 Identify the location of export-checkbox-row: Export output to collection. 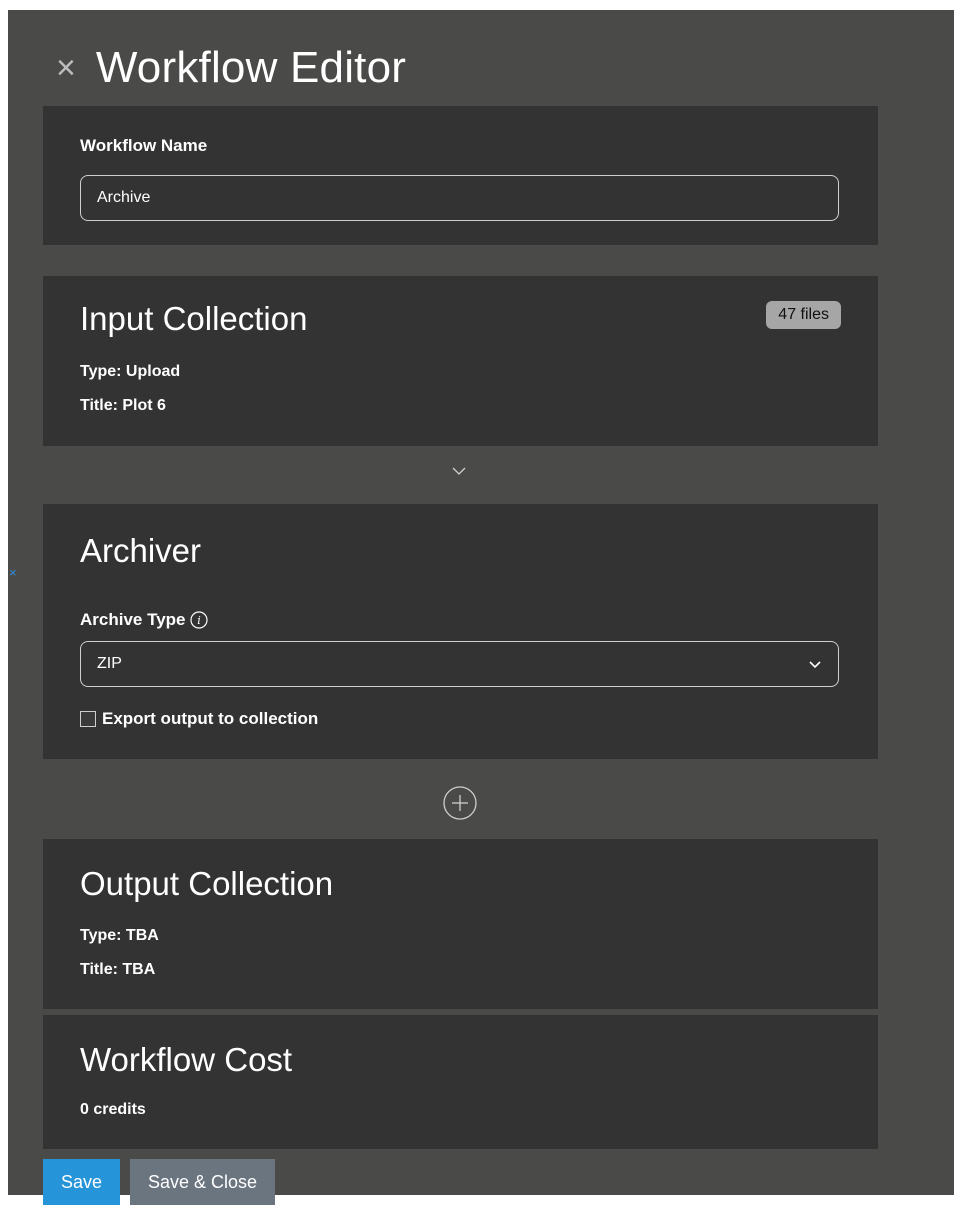
(199, 719).